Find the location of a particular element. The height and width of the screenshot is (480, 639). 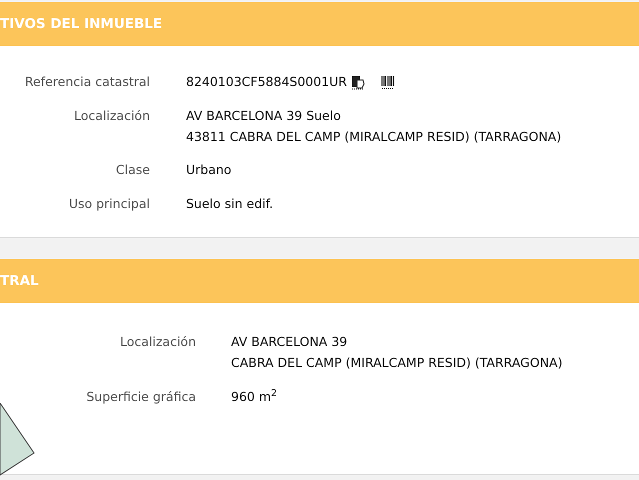

field-value: 8240103CF5884S0001UR is located at coordinates (266, 82).